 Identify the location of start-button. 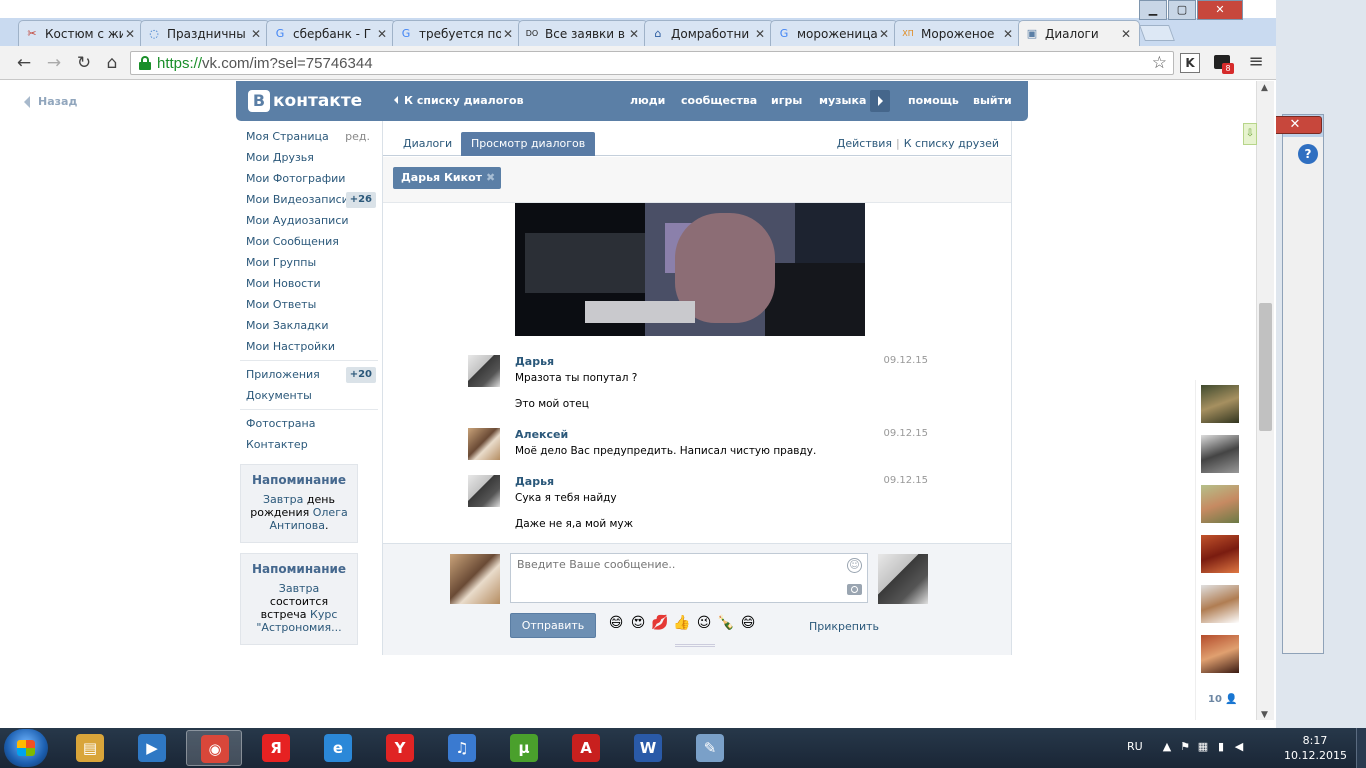
(26, 748).